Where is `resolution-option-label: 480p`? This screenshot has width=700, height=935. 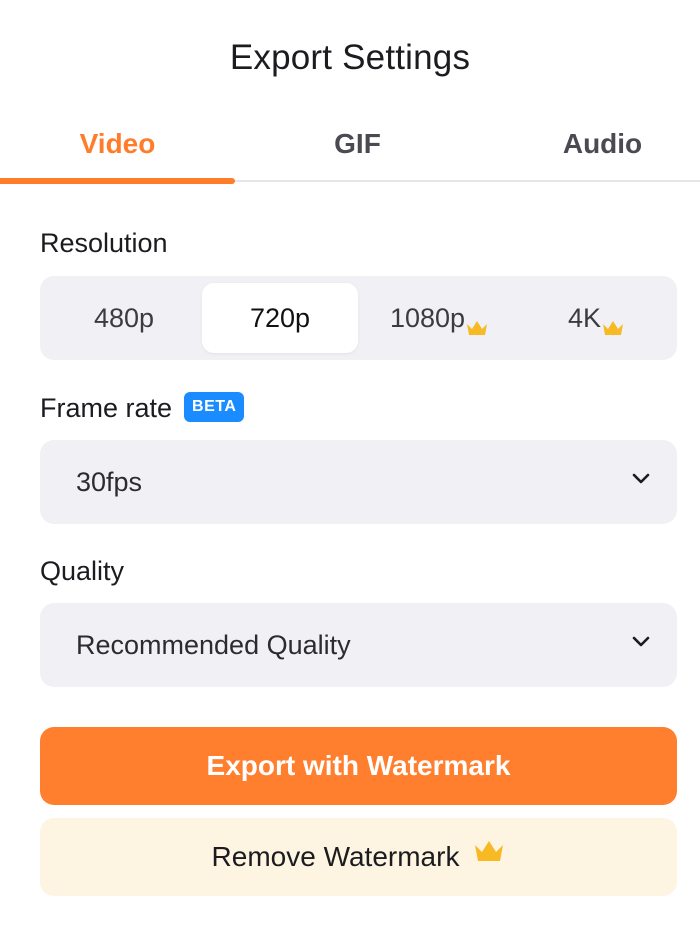
resolution-option-label: 480p is located at coordinates (124, 318).